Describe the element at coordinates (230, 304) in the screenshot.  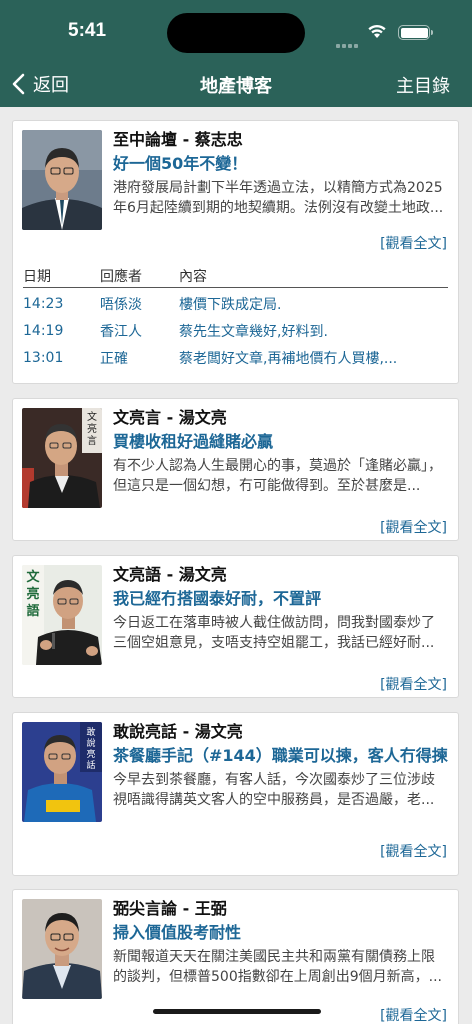
I see `comment-text: 樓價下跌成定局.` at that location.